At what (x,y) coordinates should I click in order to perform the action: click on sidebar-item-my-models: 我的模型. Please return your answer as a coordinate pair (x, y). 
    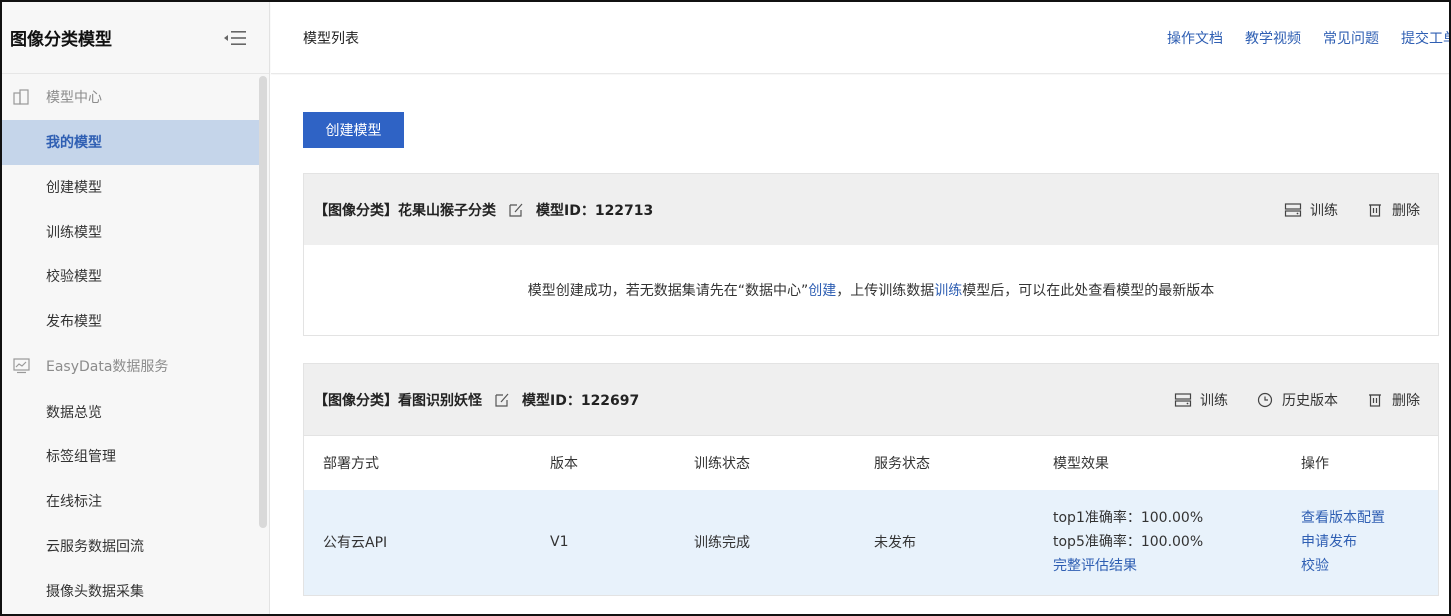
    Looking at the image, I should click on (132, 142).